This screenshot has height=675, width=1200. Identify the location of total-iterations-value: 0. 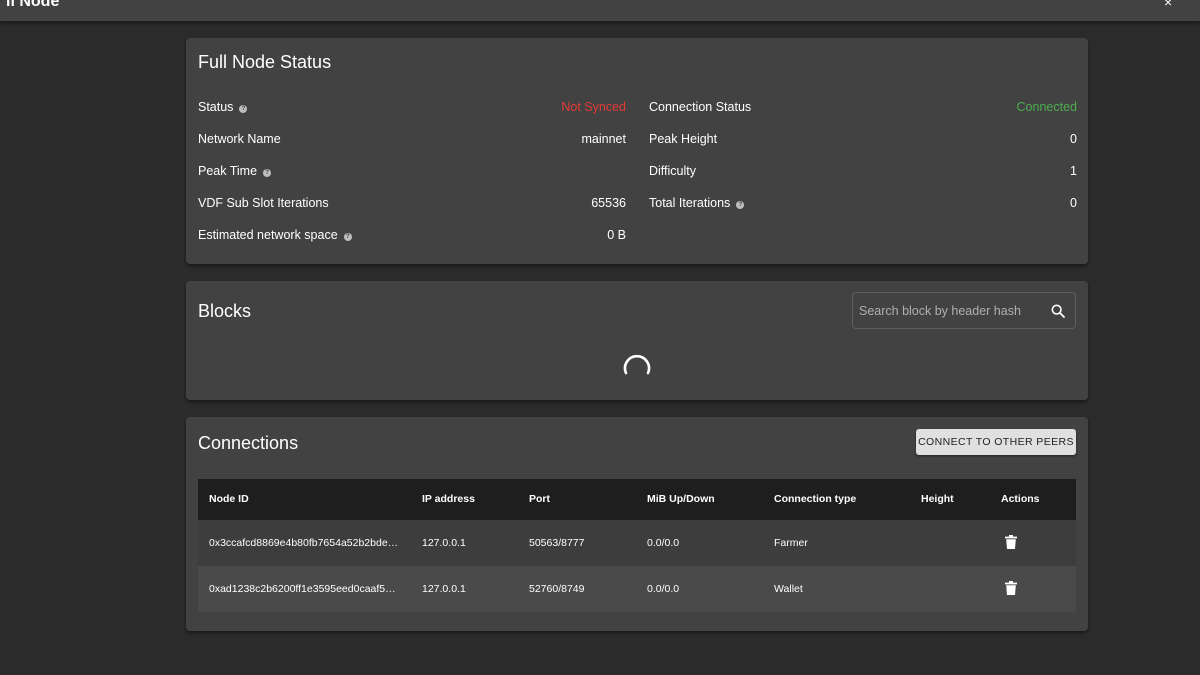
(1073, 203).